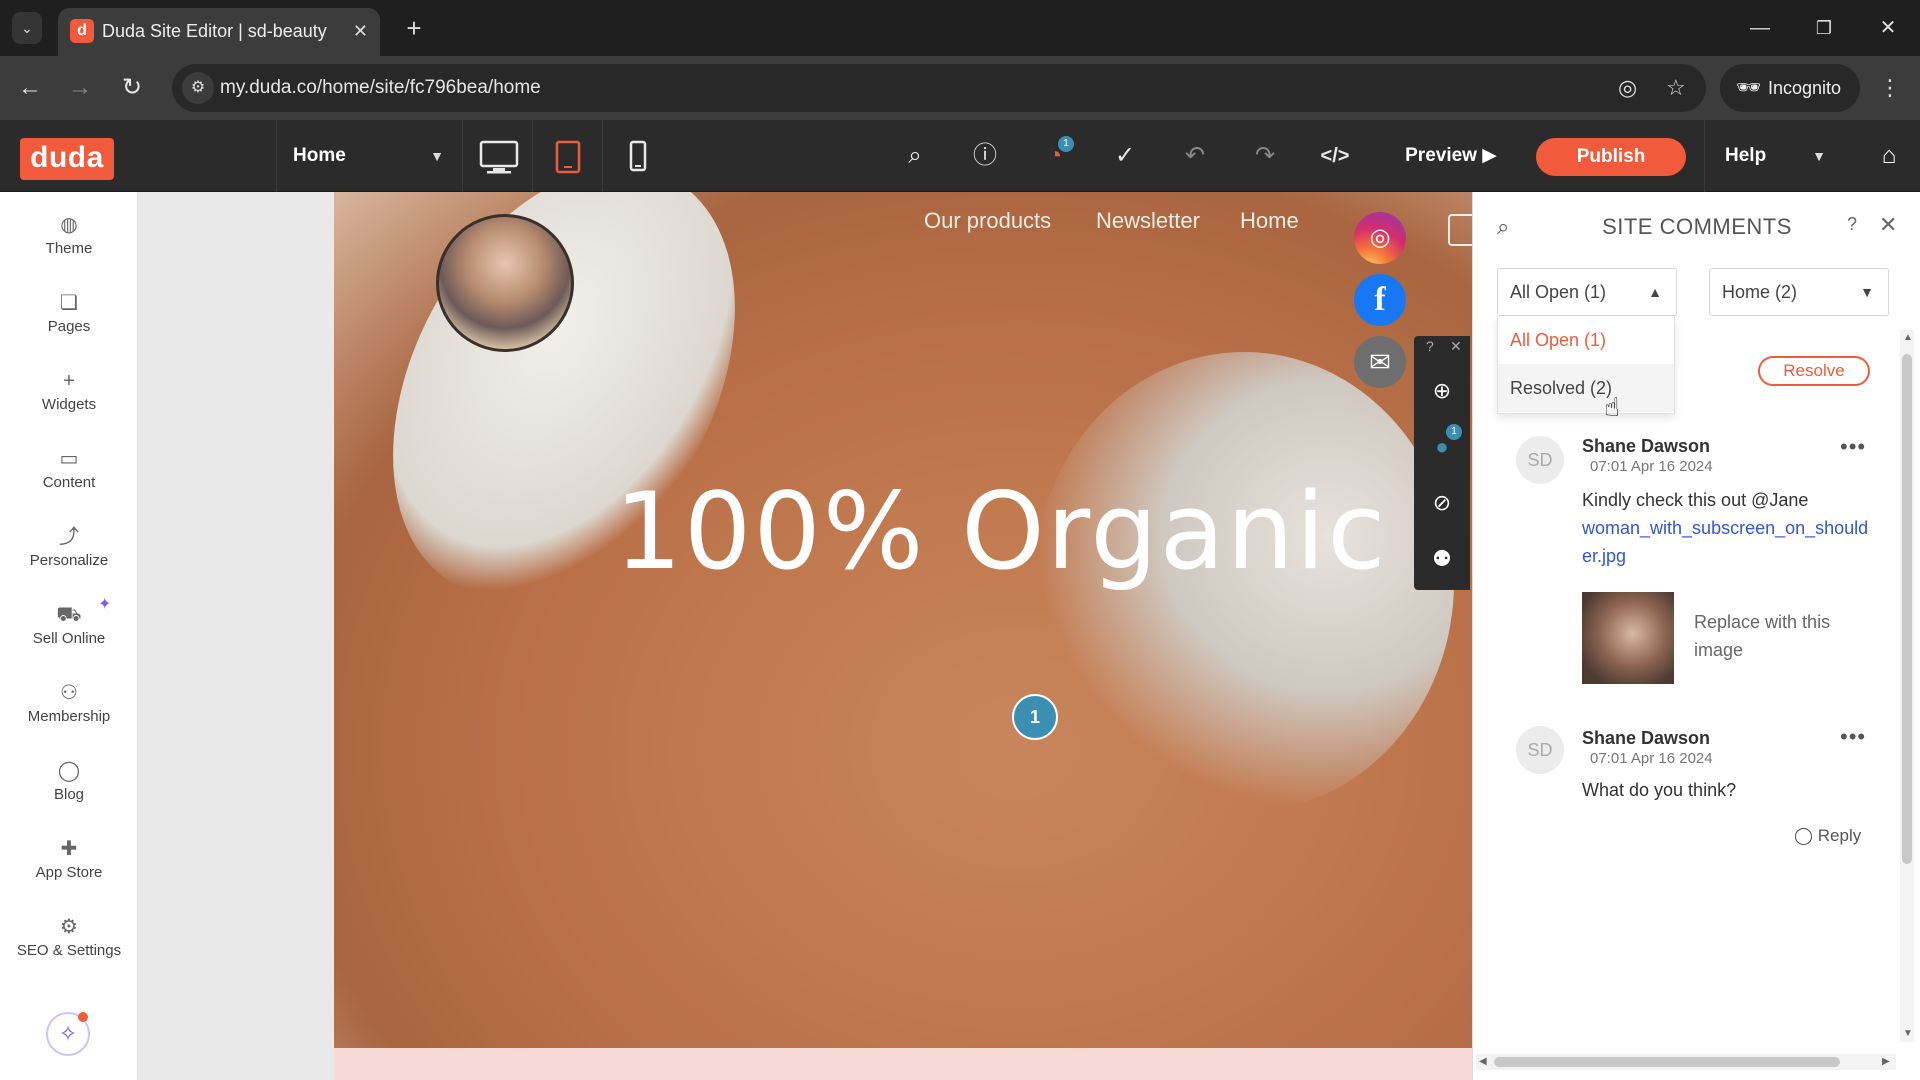 The width and height of the screenshot is (1920, 1080). Describe the element at coordinates (1442, 559) in the screenshot. I see `collaborators-button: ⚉` at that location.